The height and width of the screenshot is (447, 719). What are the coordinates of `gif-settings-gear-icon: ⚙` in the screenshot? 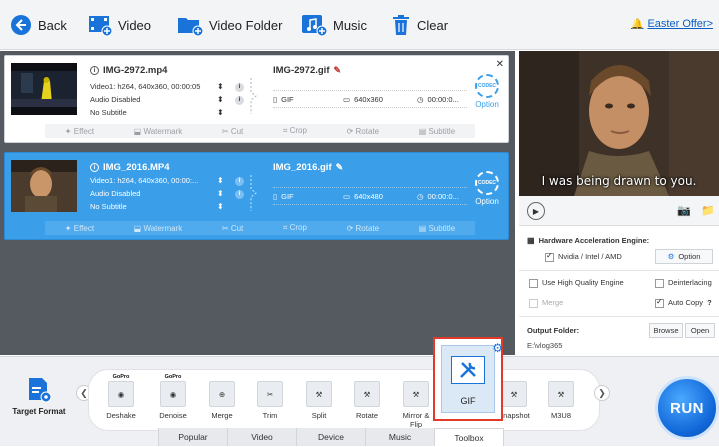 It's located at (497, 348).